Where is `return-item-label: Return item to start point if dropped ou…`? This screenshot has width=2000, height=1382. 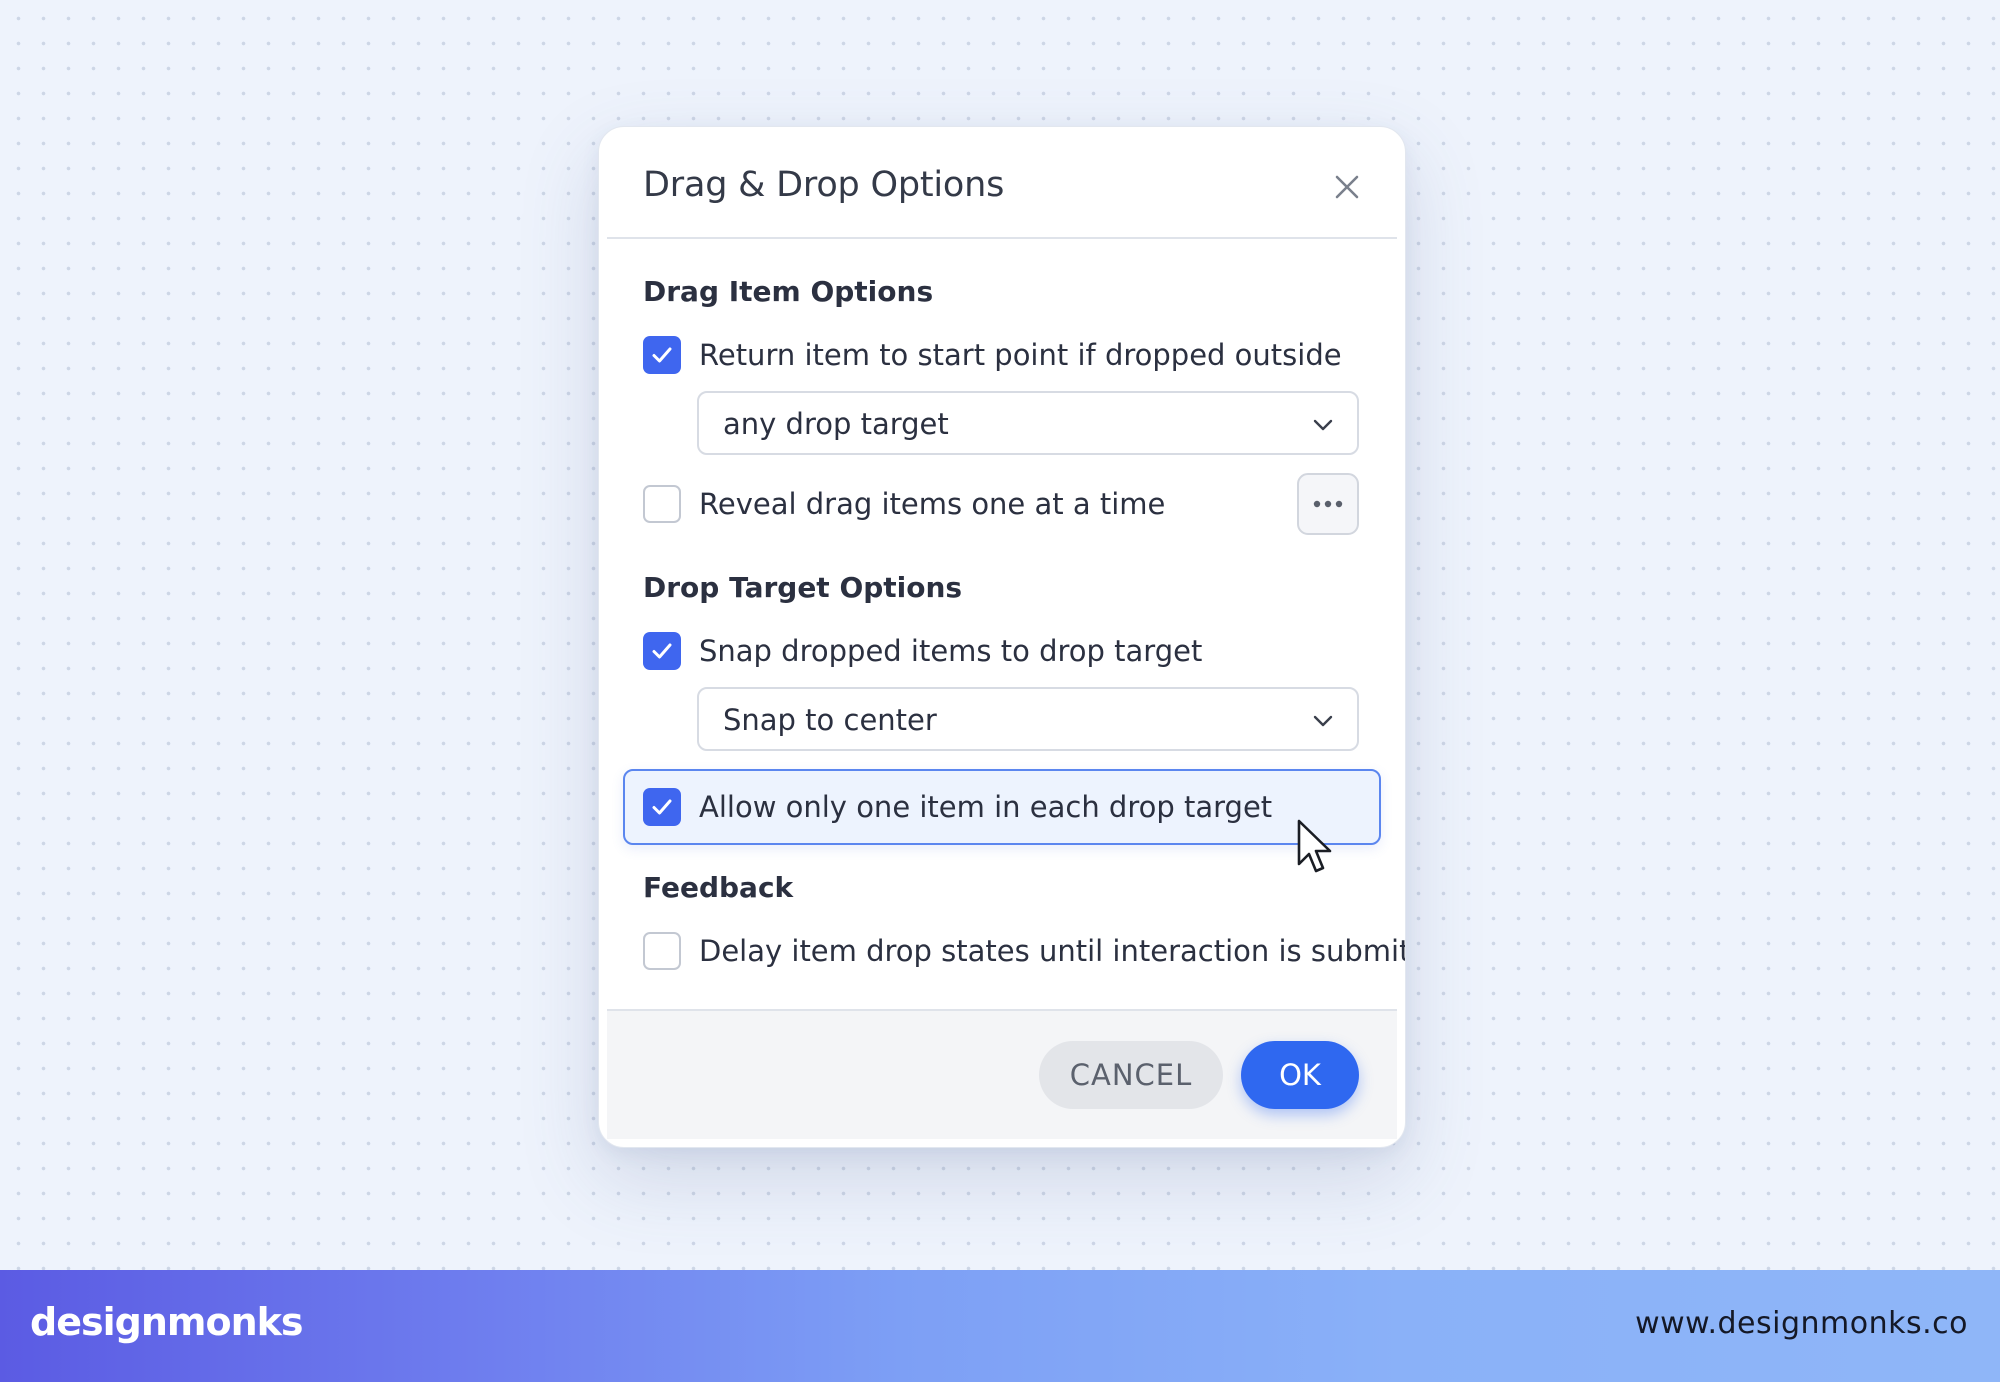
return-item-label: Return item to start point if dropped ou… is located at coordinates (1020, 355).